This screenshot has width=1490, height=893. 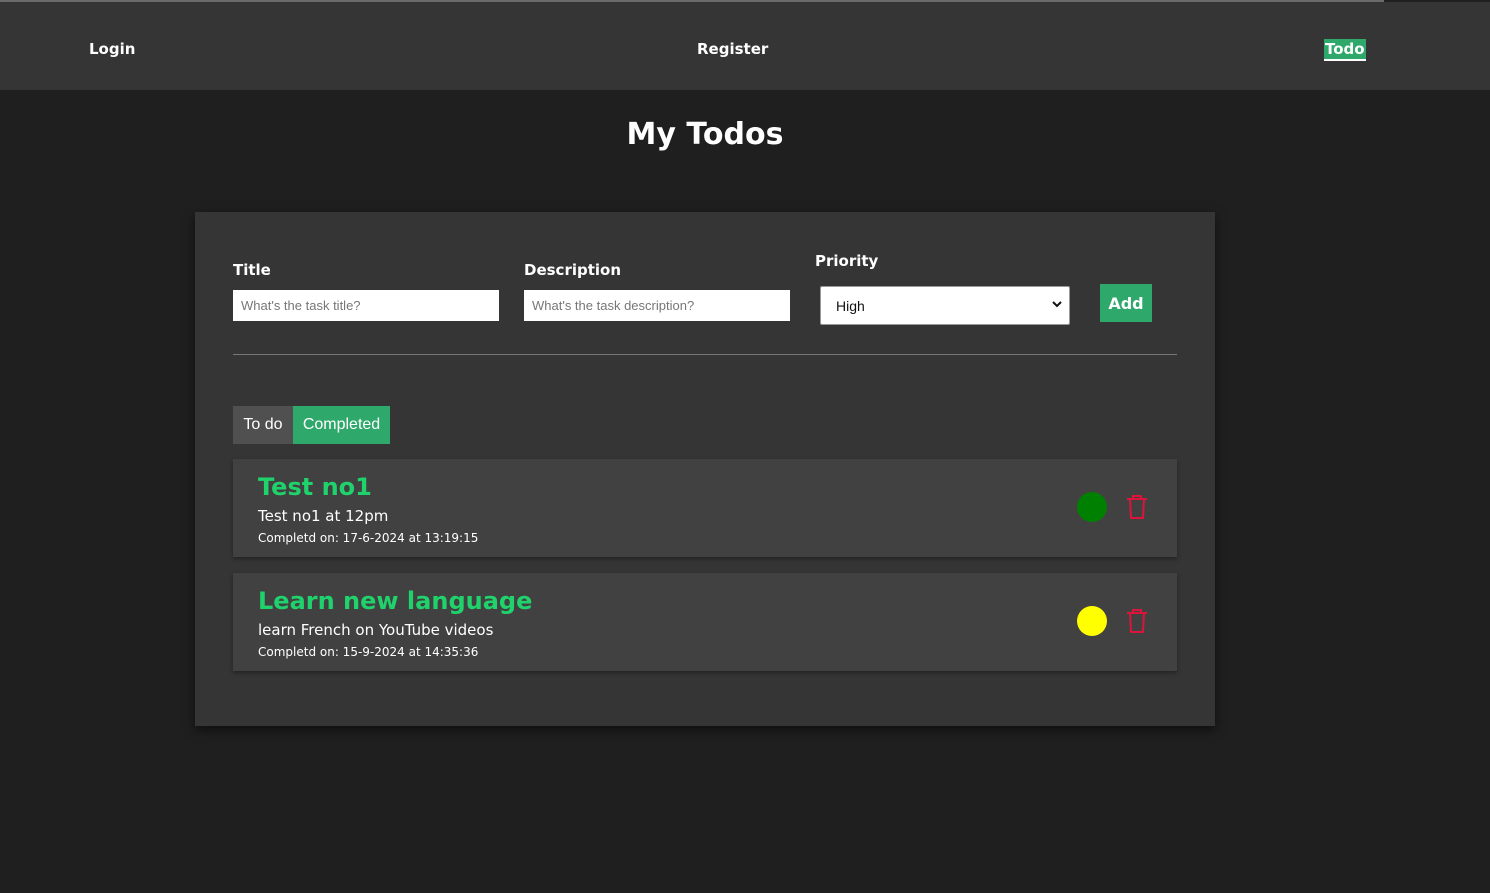 I want to click on title-input, so click(x=366, y=305).